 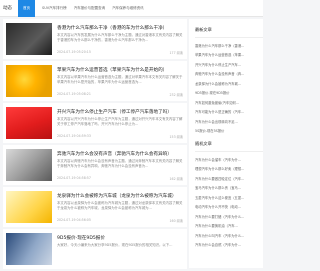 I want to click on article-title: 苹果汽车为什么运营首选（苹果汽车为什么是开始的）, so click(x=112, y=70).